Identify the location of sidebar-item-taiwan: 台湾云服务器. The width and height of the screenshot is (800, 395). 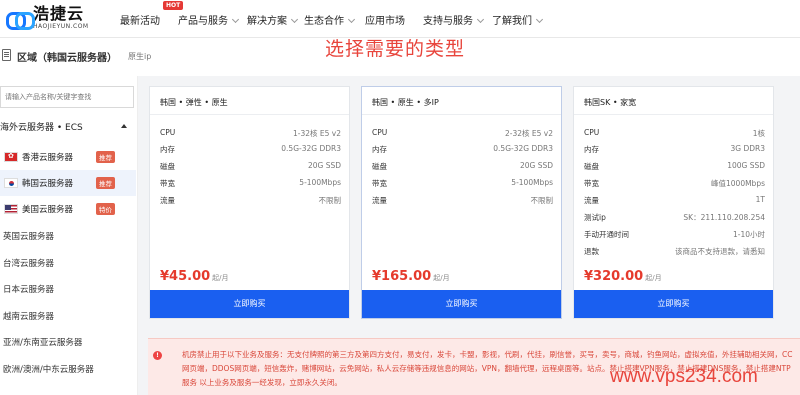
(28, 263).